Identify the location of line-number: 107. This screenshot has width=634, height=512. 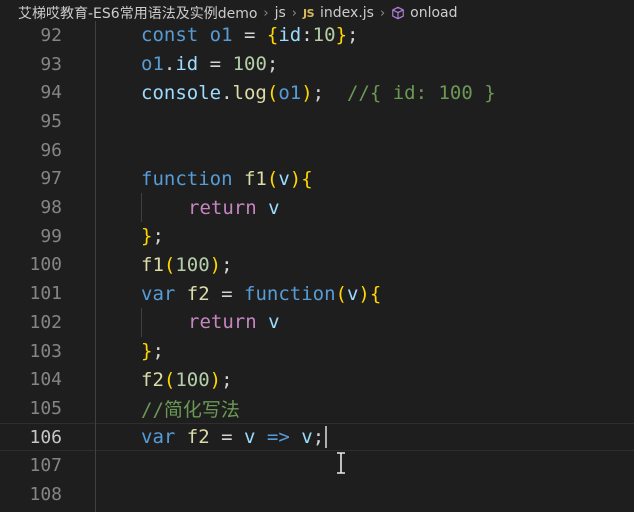
(45, 466).